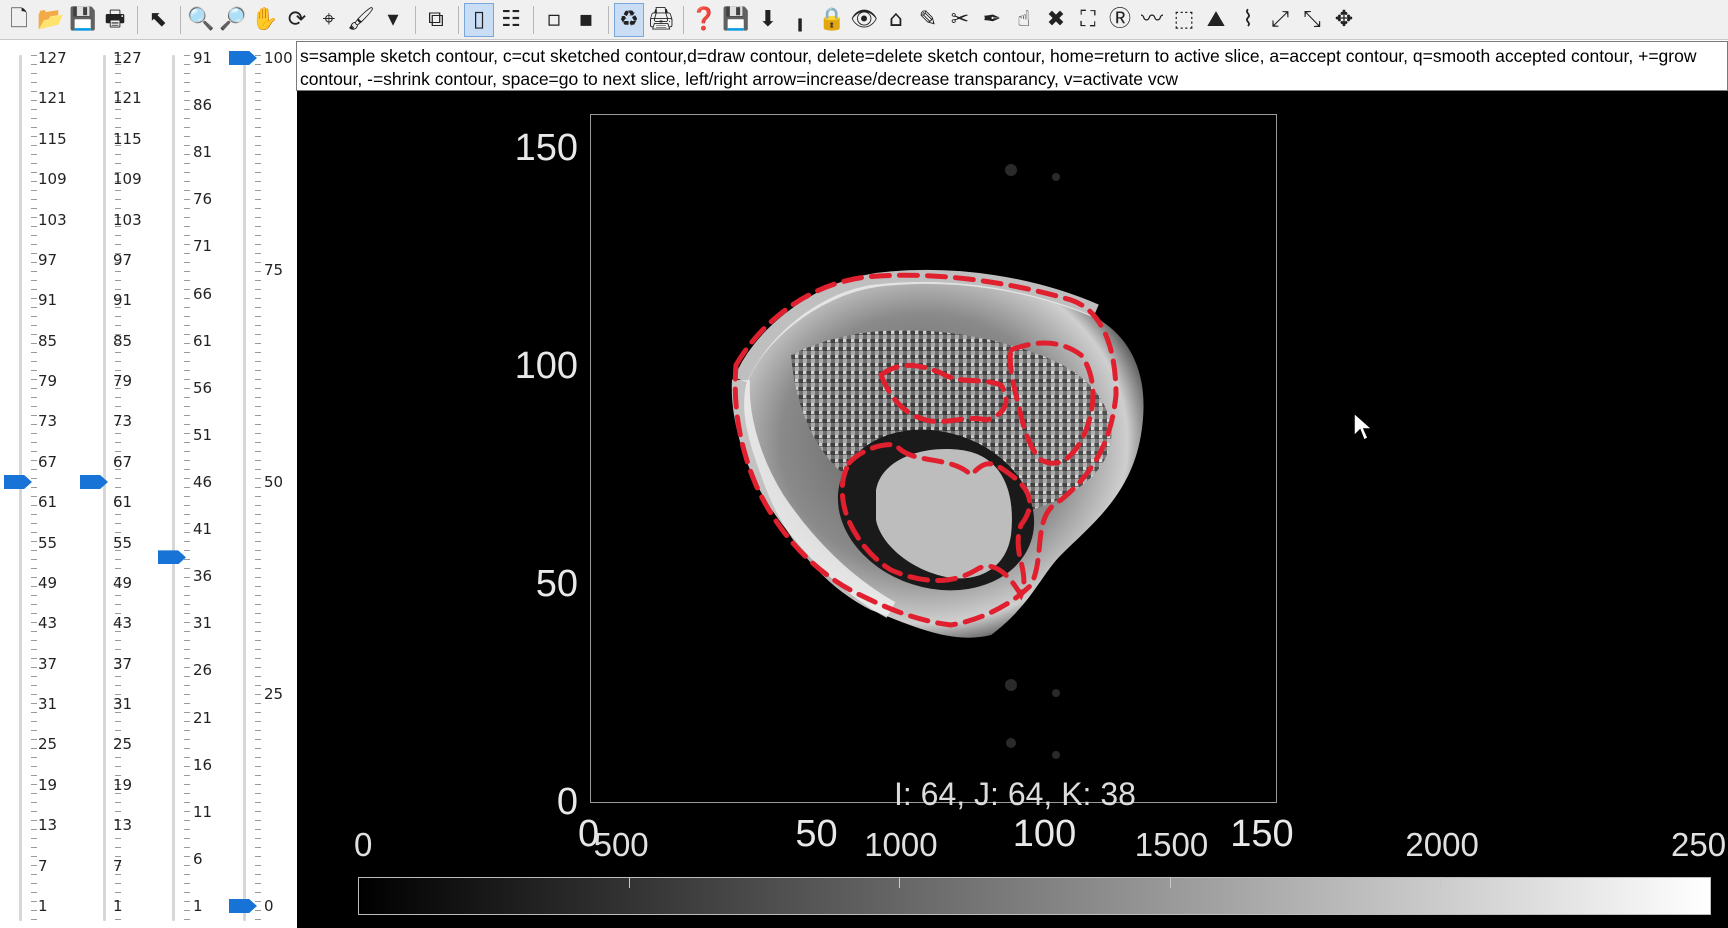  Describe the element at coordinates (203, 482) in the screenshot. I see `slider-3-label: 46` at that location.